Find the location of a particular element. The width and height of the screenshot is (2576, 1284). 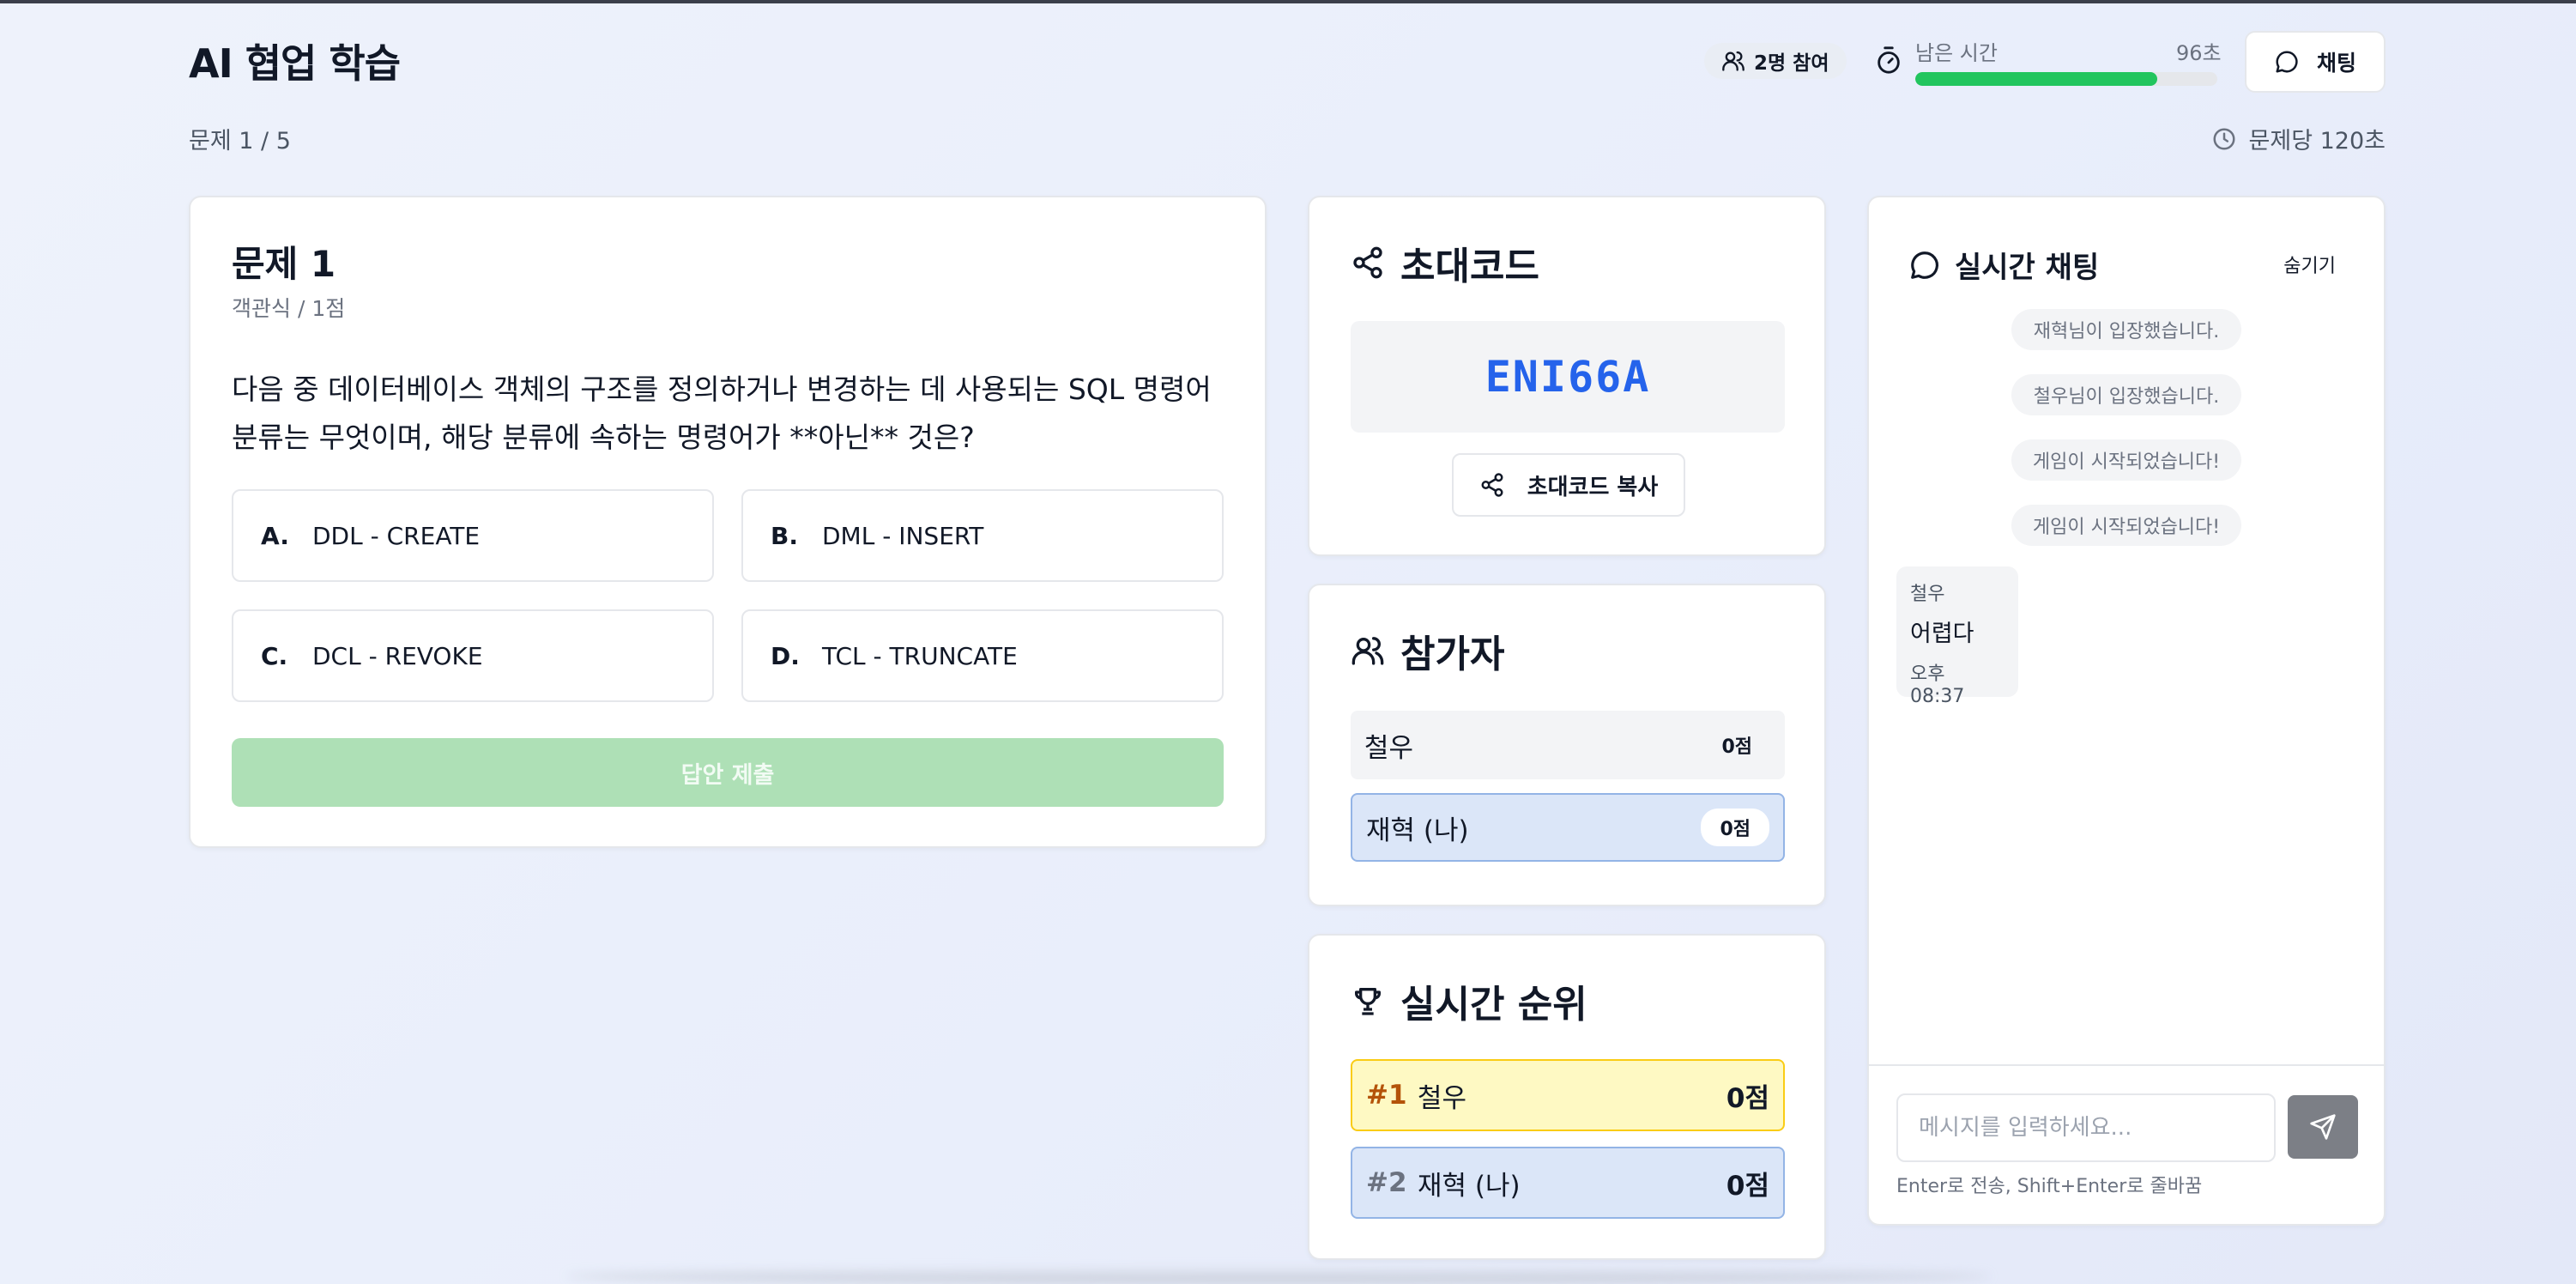

timer-value: 96초 is located at coordinates (2199, 53).